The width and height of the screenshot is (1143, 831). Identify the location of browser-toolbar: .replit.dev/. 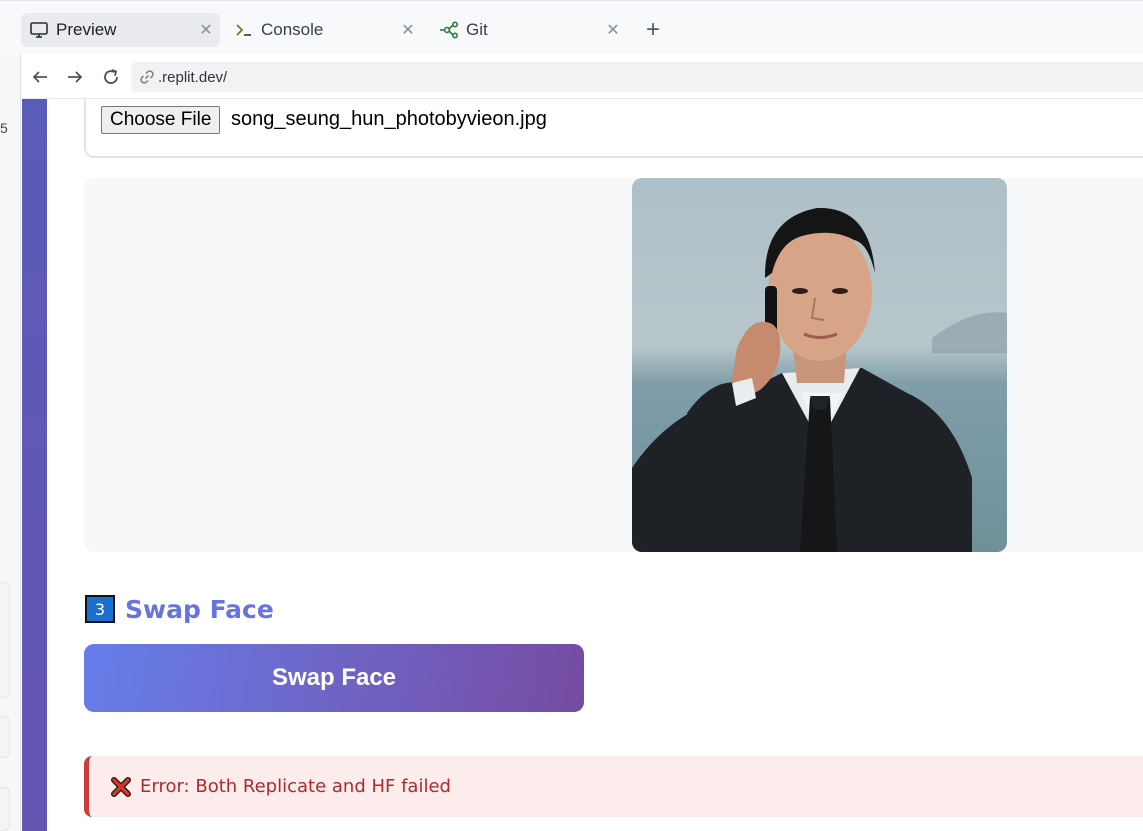
(582, 77).